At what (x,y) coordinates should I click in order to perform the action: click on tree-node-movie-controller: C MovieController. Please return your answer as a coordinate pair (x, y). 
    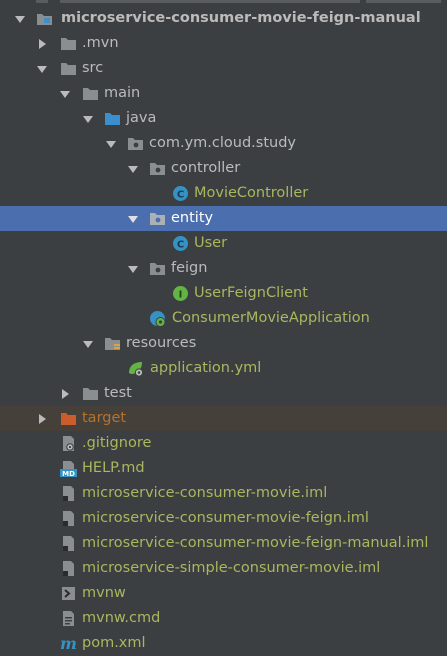
    Looking at the image, I should click on (223, 193).